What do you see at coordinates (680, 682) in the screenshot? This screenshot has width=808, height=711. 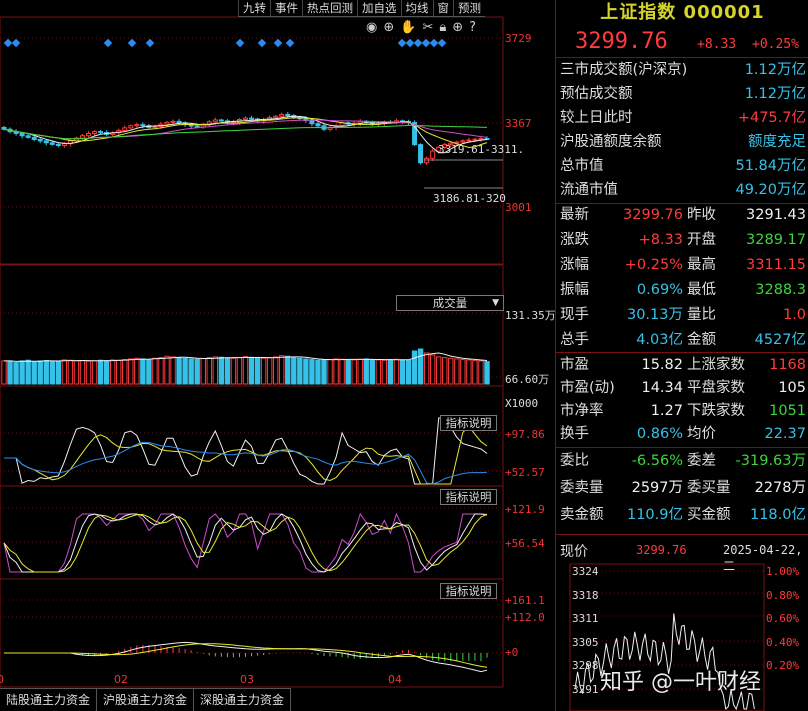 I see `watermark-text: 知乎 @一叶财经` at bounding box center [680, 682].